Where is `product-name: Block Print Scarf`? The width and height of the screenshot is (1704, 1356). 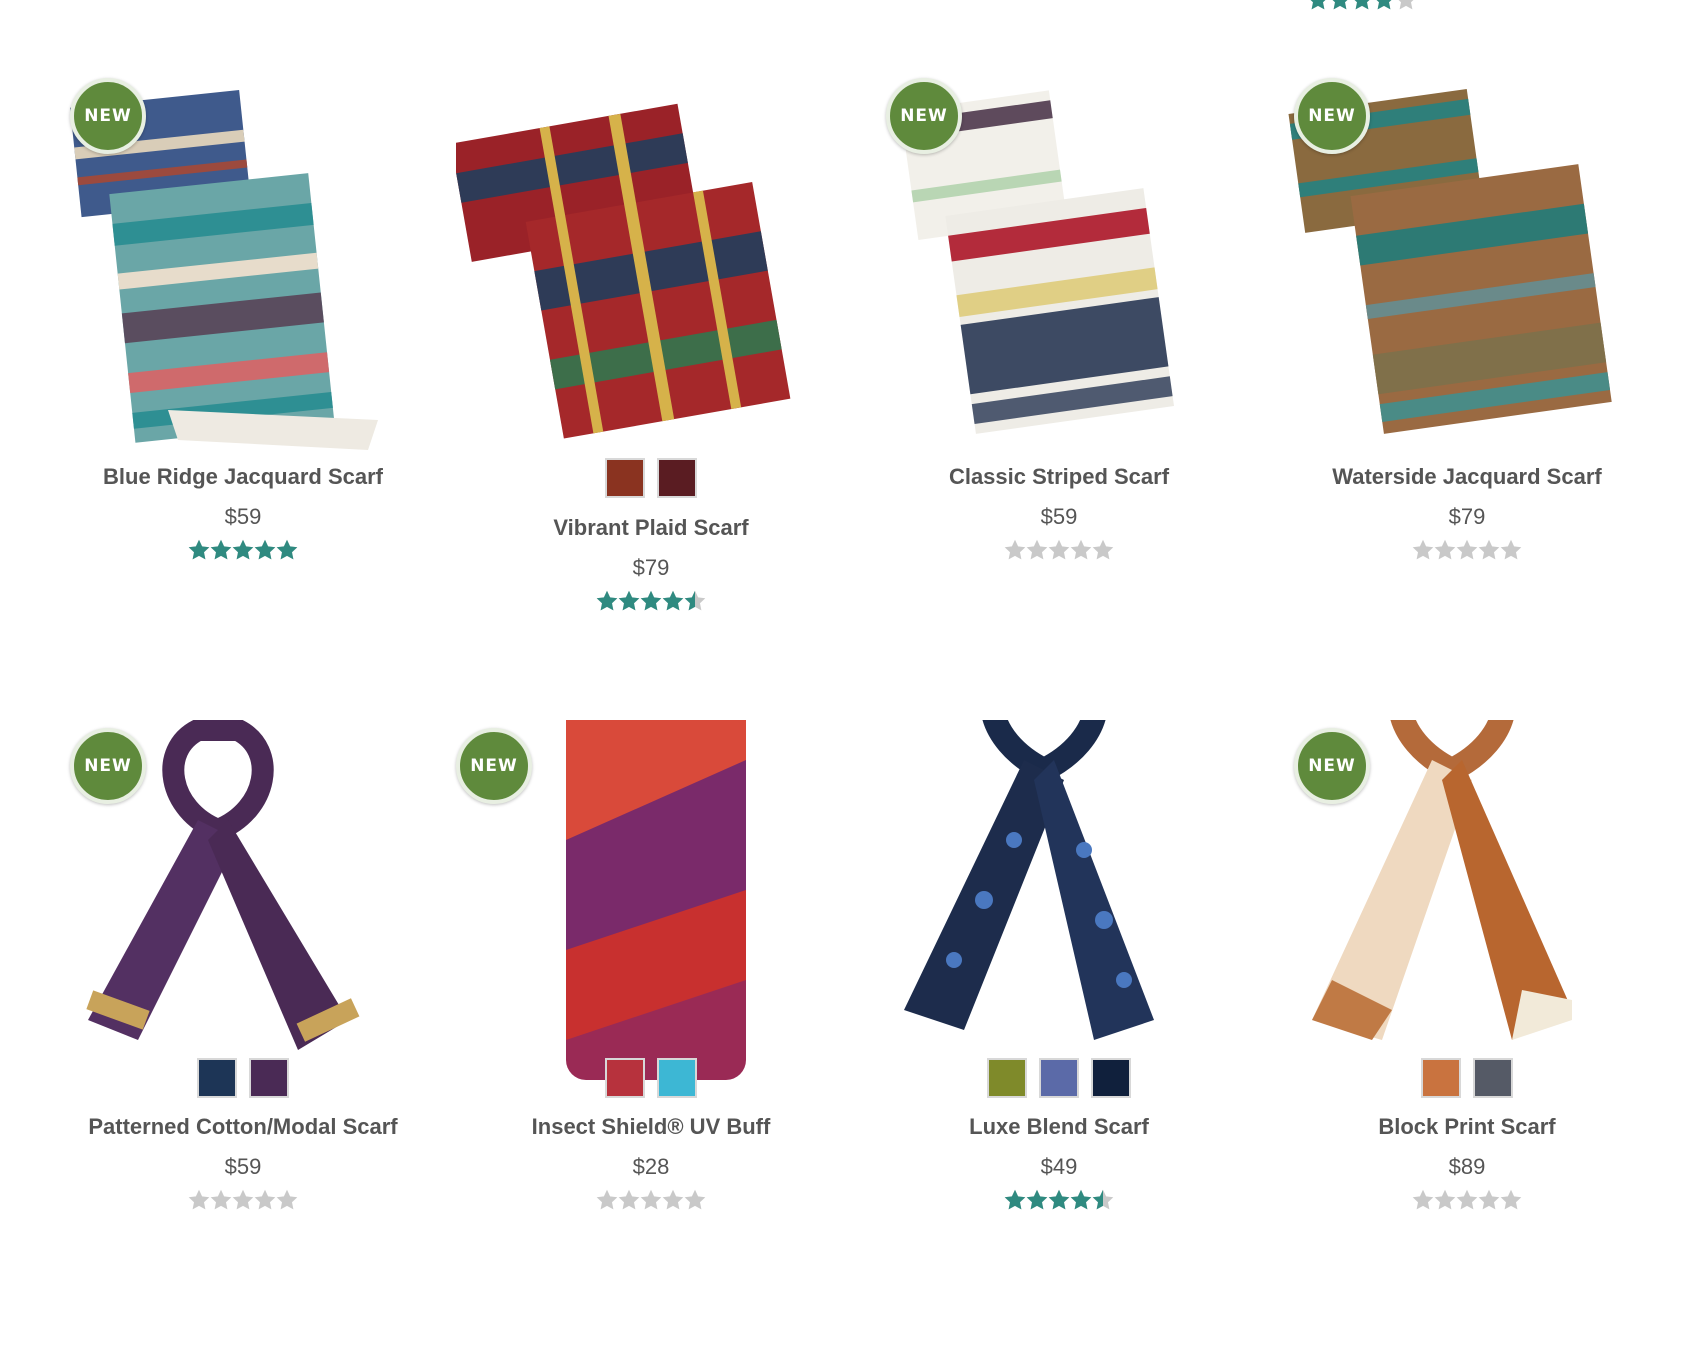 product-name: Block Print Scarf is located at coordinates (1467, 1127).